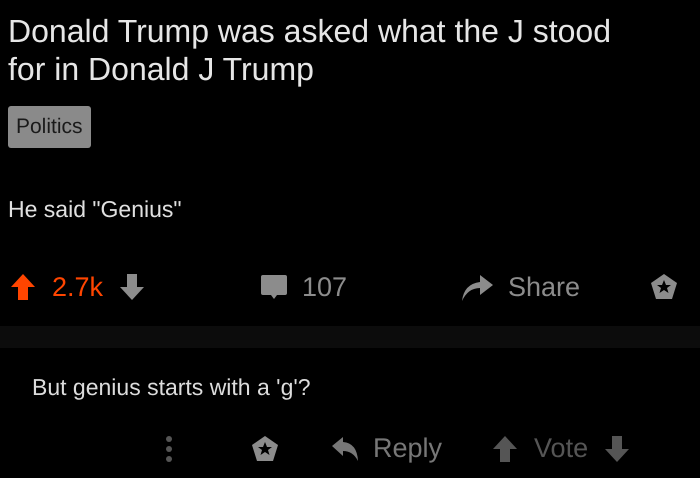 This screenshot has width=700, height=478. What do you see at coordinates (561, 449) in the screenshot?
I see `vote-label: Vote` at bounding box center [561, 449].